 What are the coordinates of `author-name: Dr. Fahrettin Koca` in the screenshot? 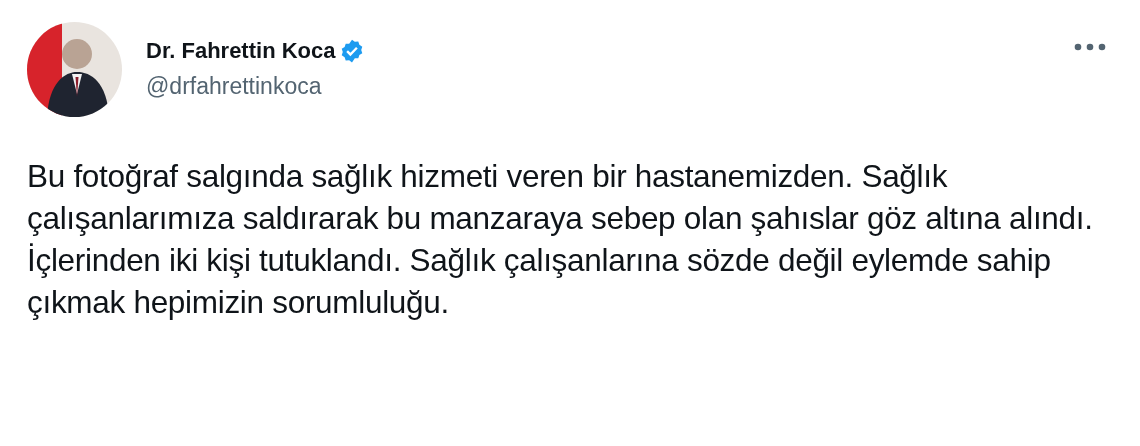 It's located at (241, 51).